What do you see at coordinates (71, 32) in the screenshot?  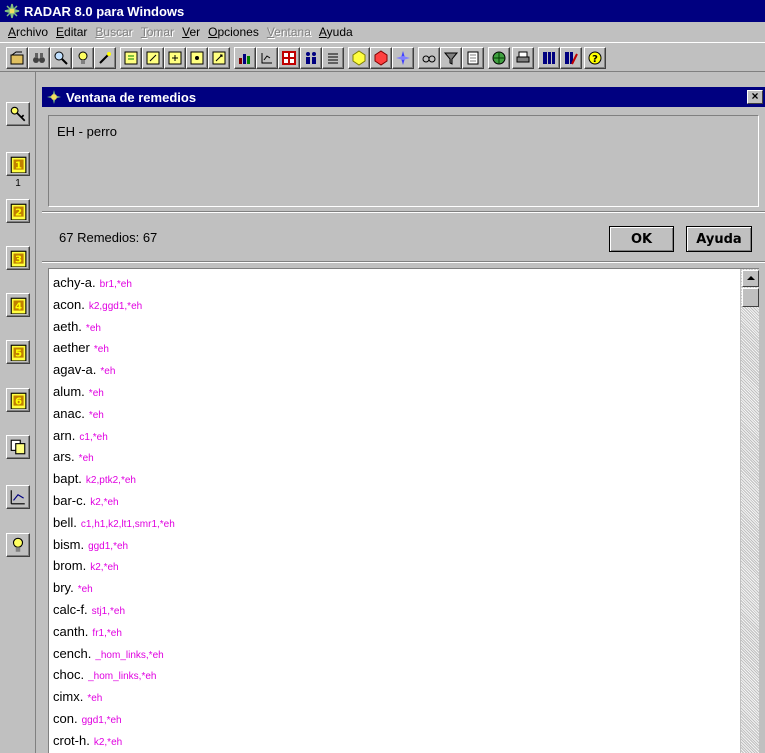 I see `menu-editar: Editar` at bounding box center [71, 32].